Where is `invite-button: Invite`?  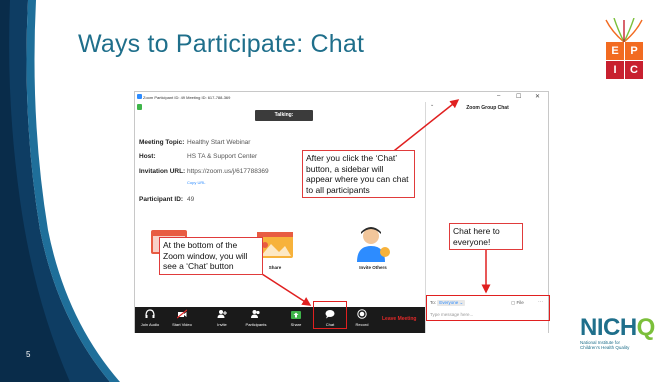 invite-button: Invite is located at coordinates (222, 318).